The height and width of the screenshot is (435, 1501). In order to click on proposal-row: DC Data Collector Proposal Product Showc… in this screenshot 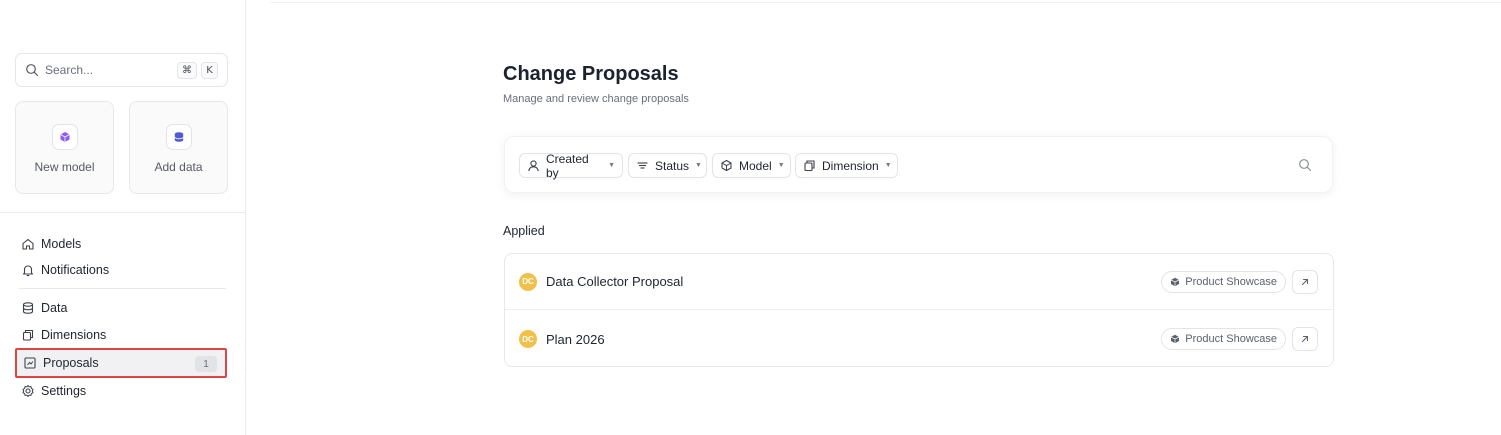, I will do `click(919, 282)`.